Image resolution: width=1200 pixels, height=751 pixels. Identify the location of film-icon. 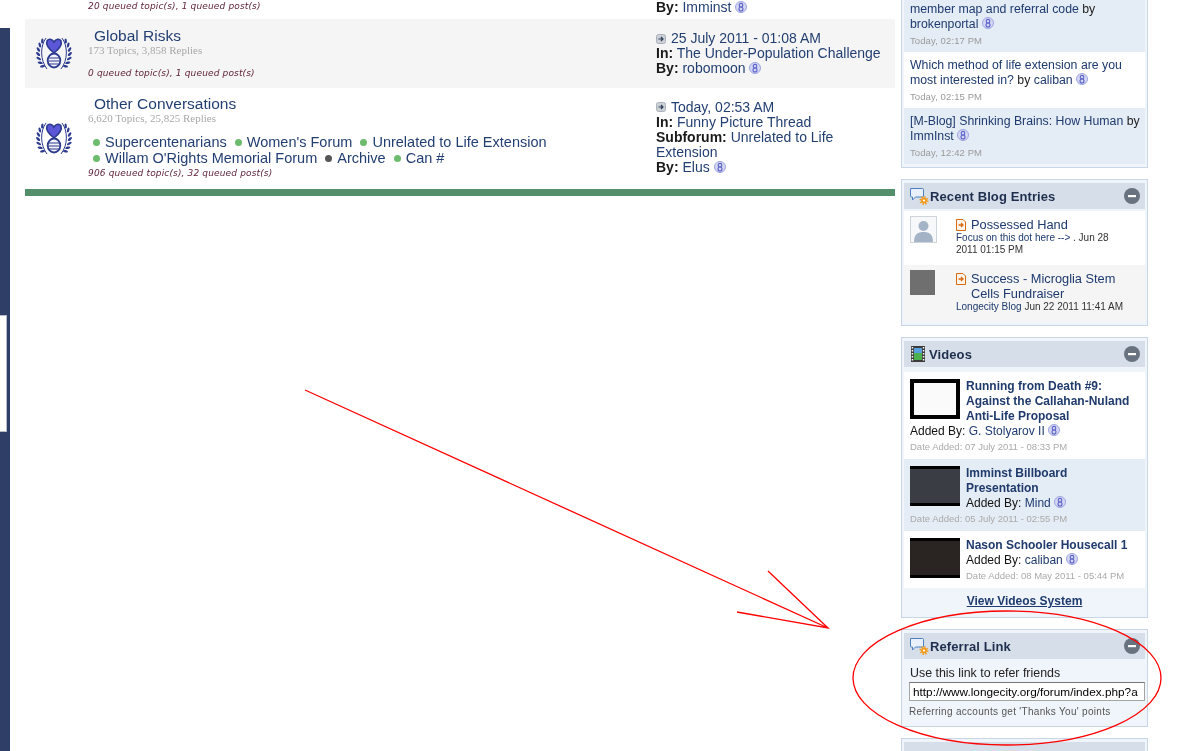
(918, 354).